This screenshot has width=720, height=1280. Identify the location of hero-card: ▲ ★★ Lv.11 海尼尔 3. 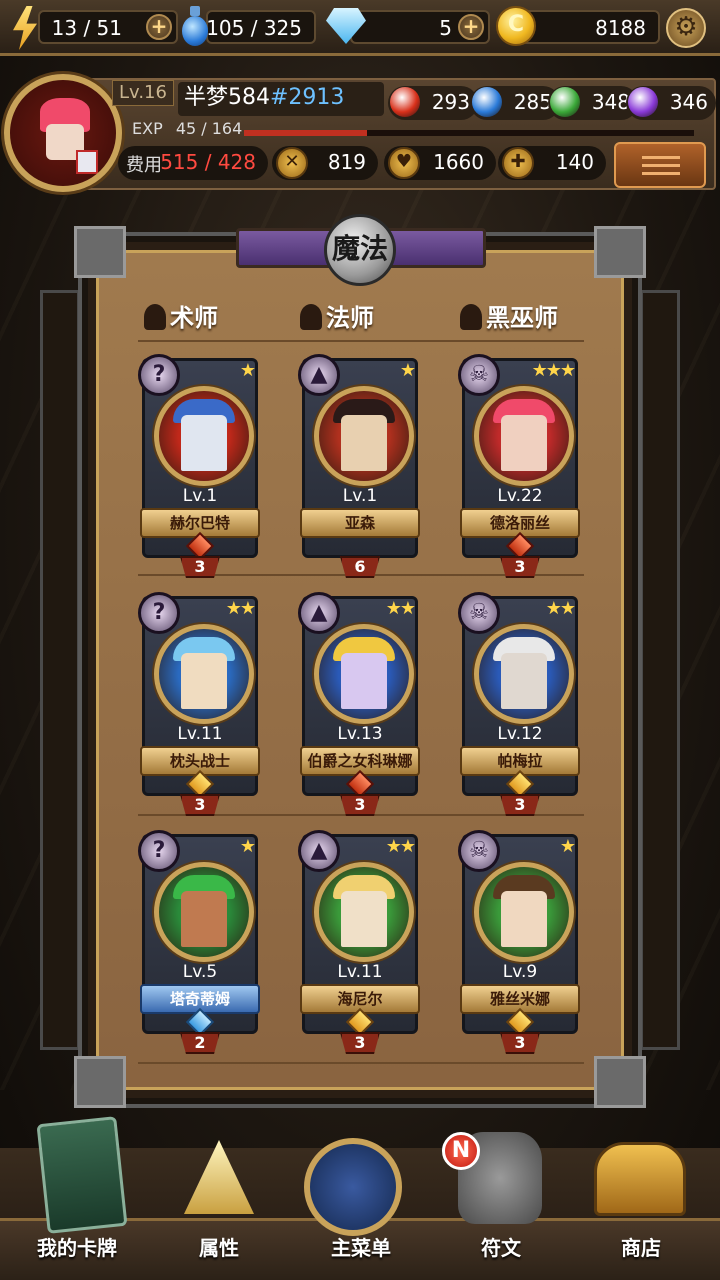
(360, 941).